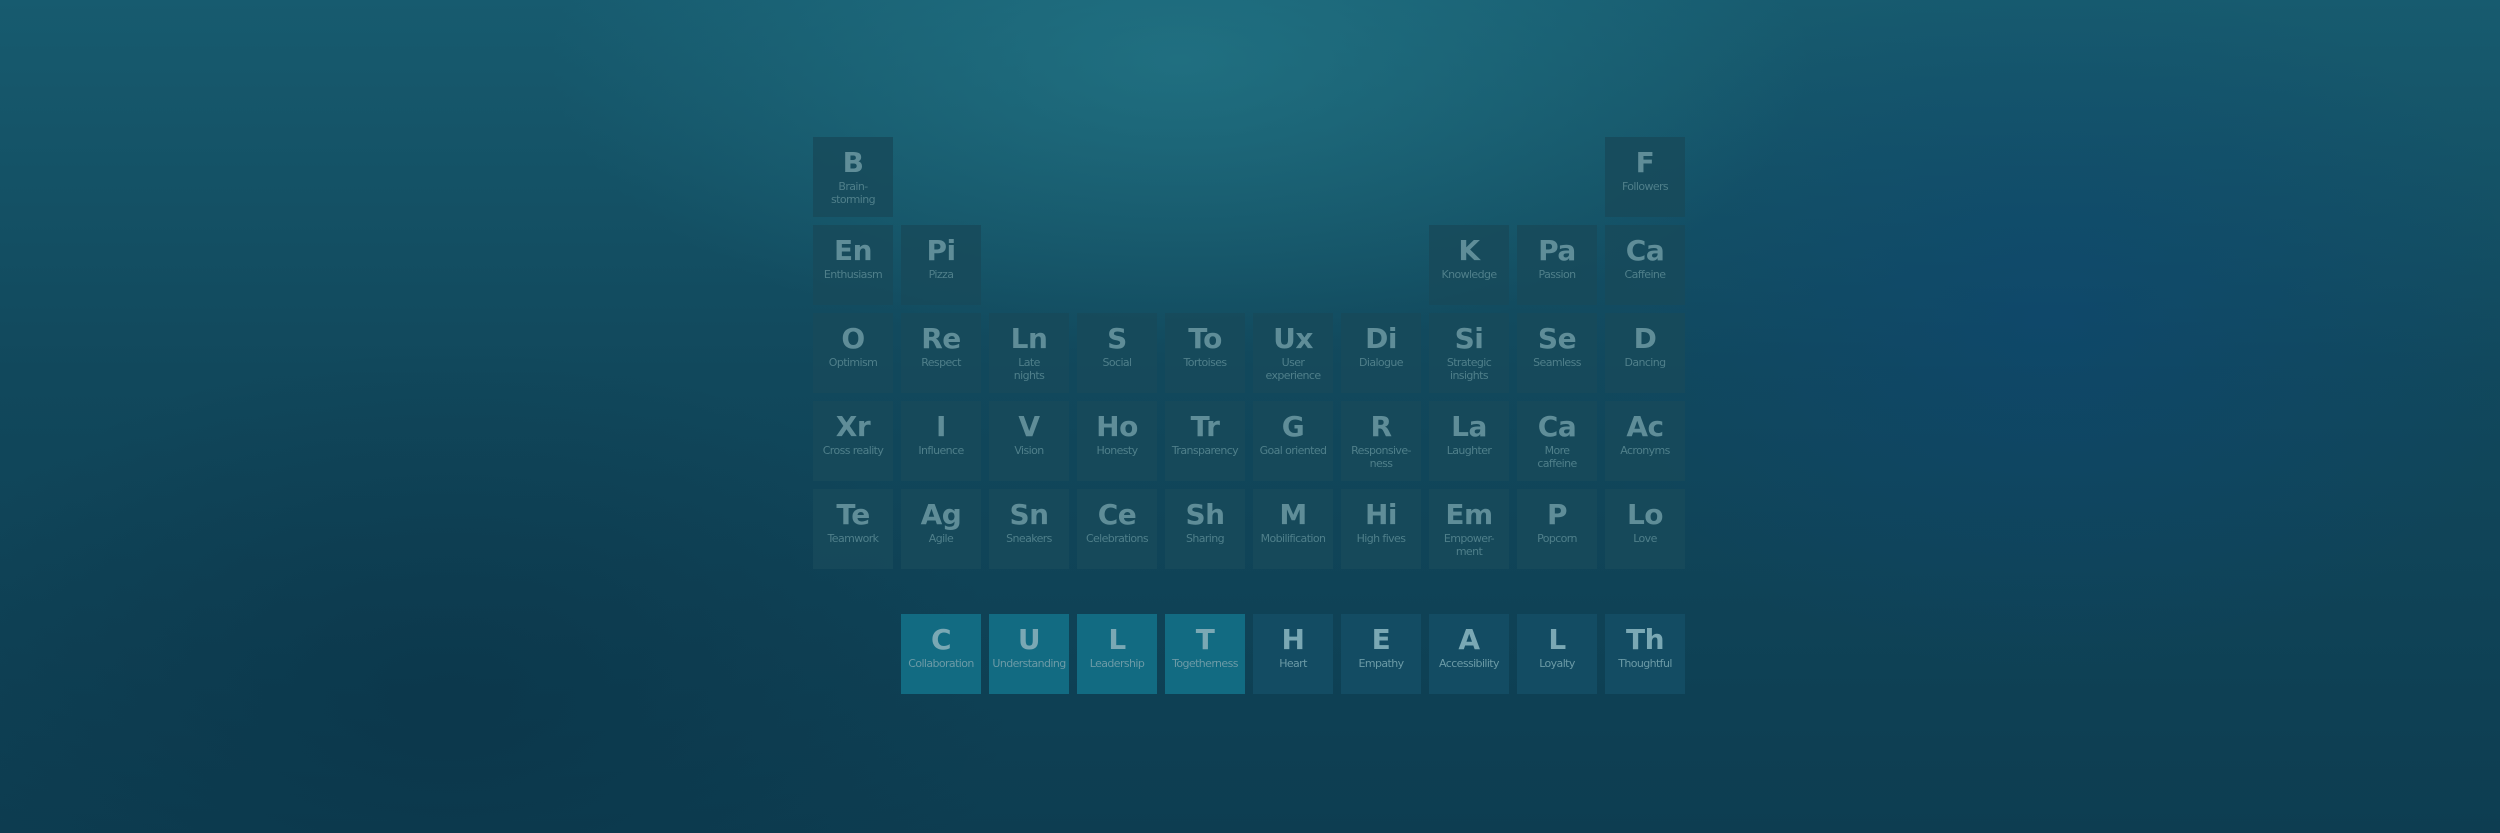 Image resolution: width=2500 pixels, height=833 pixels. Describe the element at coordinates (1117, 514) in the screenshot. I see `element-symbol: Ce` at that location.